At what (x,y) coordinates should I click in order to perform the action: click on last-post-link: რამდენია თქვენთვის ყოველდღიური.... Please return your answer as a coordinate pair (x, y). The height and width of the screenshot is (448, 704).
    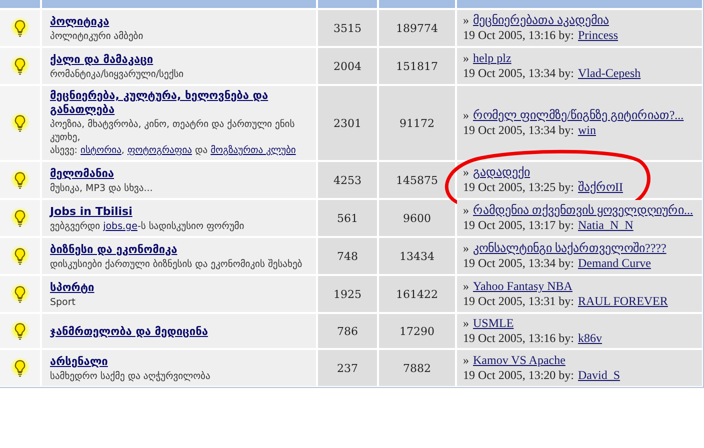
    Looking at the image, I should click on (583, 210).